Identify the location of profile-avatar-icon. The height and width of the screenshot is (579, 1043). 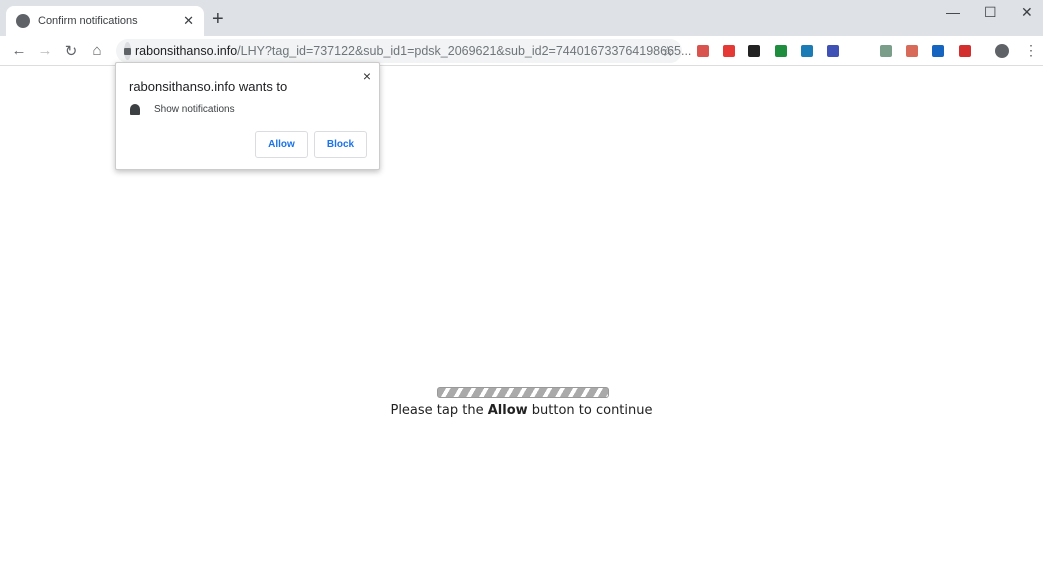
(1002, 51).